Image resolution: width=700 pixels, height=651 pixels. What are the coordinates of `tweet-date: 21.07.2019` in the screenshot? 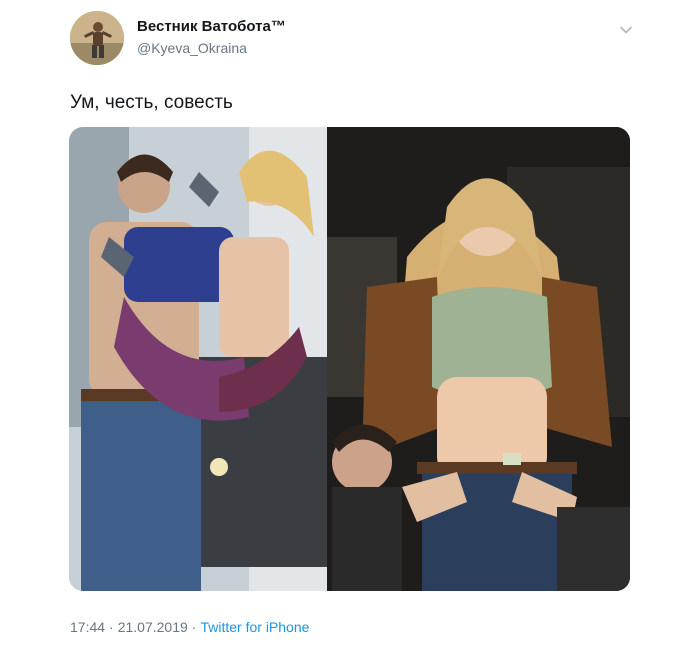 It's located at (153, 627).